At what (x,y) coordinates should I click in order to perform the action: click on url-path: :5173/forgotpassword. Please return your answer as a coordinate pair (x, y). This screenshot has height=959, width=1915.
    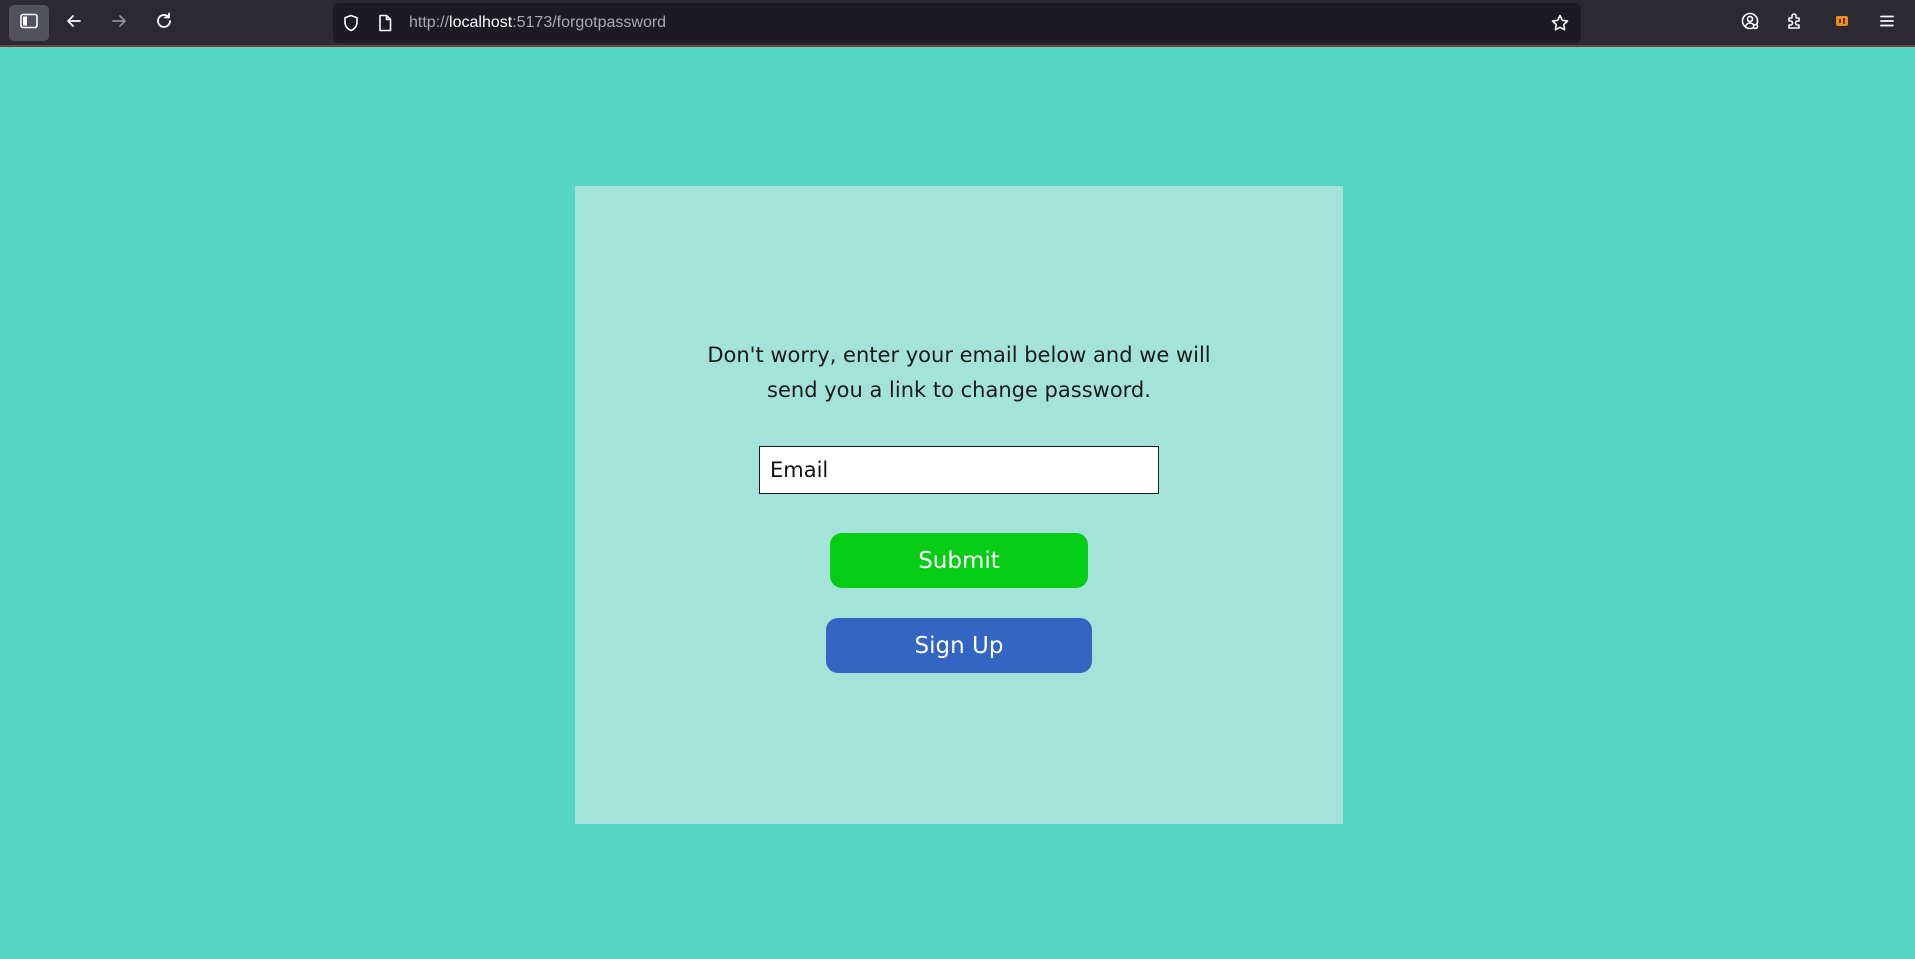
    Looking at the image, I should click on (589, 22).